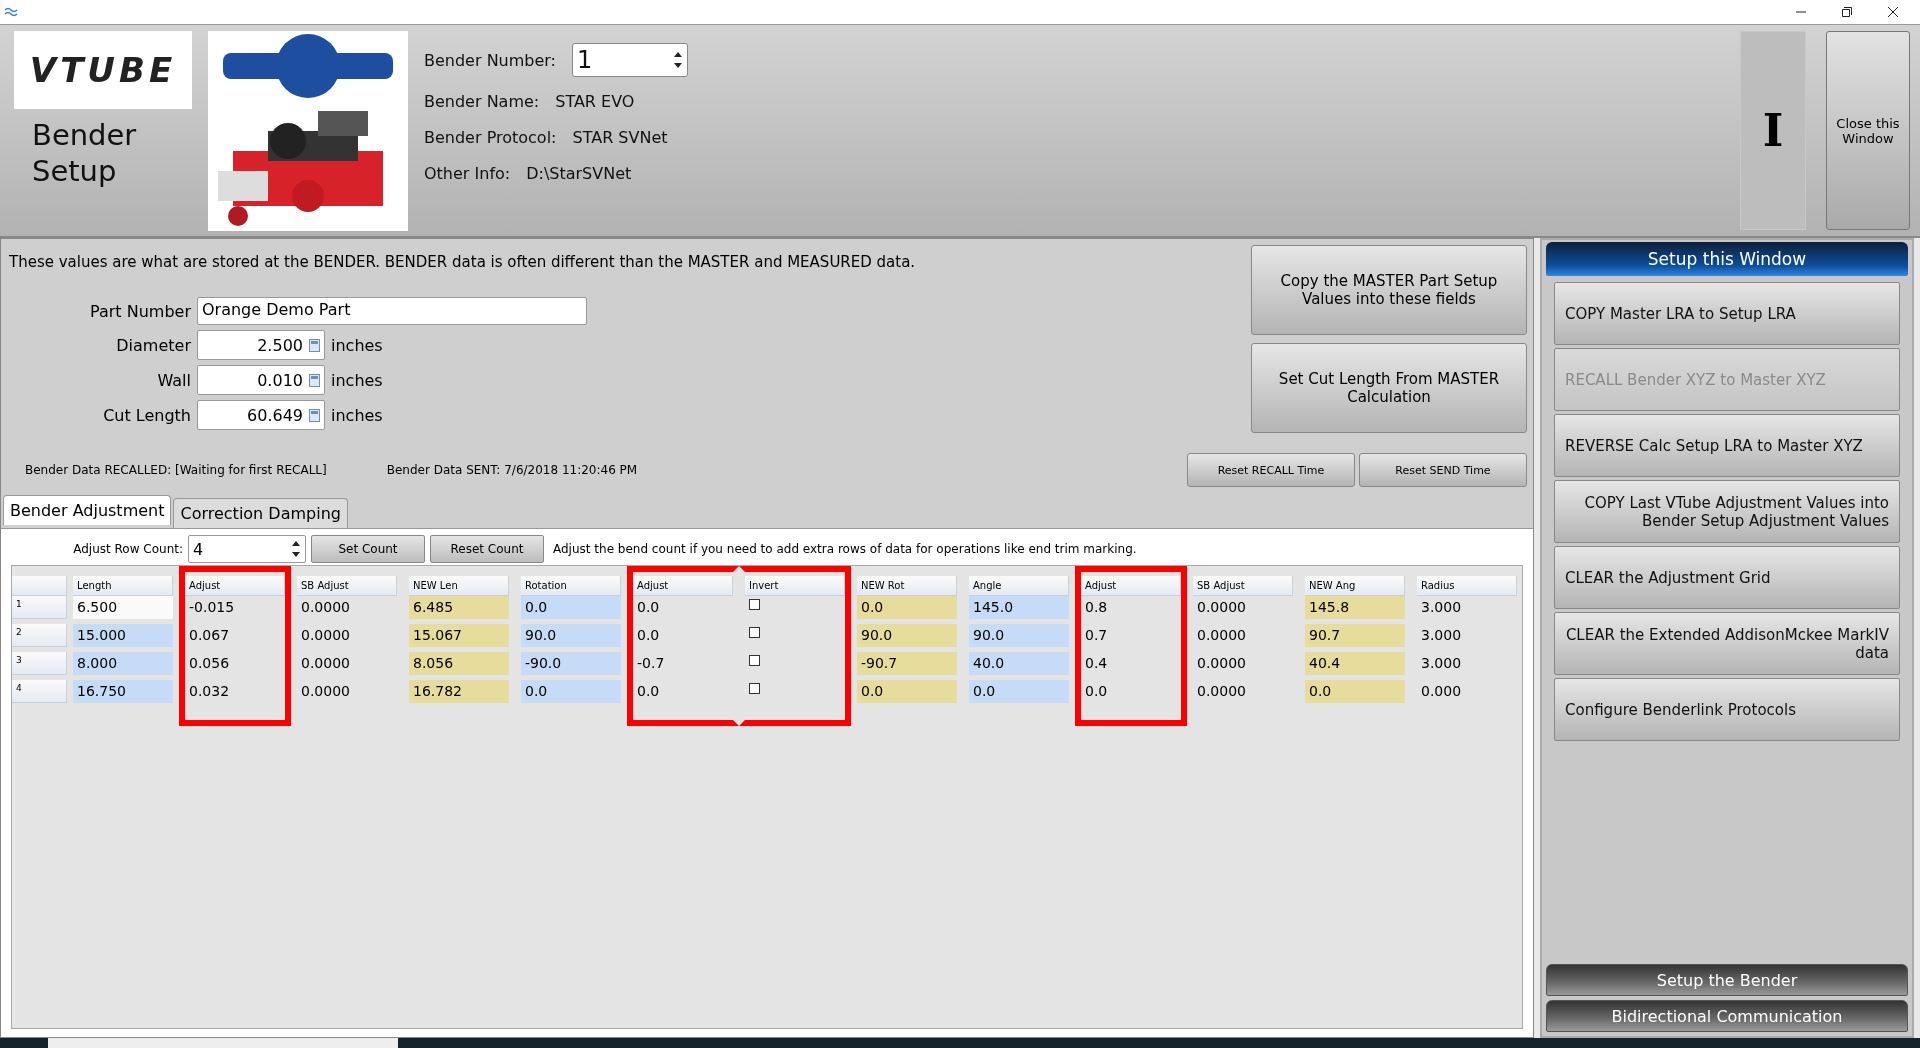 The height and width of the screenshot is (1048, 1920). I want to click on info-label: Bender Protocol:, so click(490, 137).